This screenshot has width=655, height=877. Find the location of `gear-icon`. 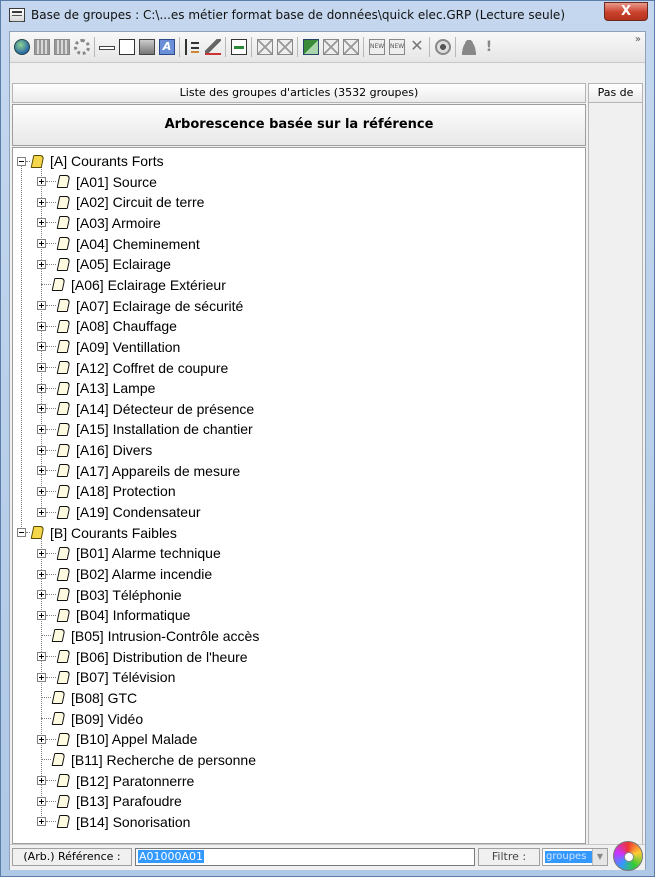

gear-icon is located at coordinates (82, 47).